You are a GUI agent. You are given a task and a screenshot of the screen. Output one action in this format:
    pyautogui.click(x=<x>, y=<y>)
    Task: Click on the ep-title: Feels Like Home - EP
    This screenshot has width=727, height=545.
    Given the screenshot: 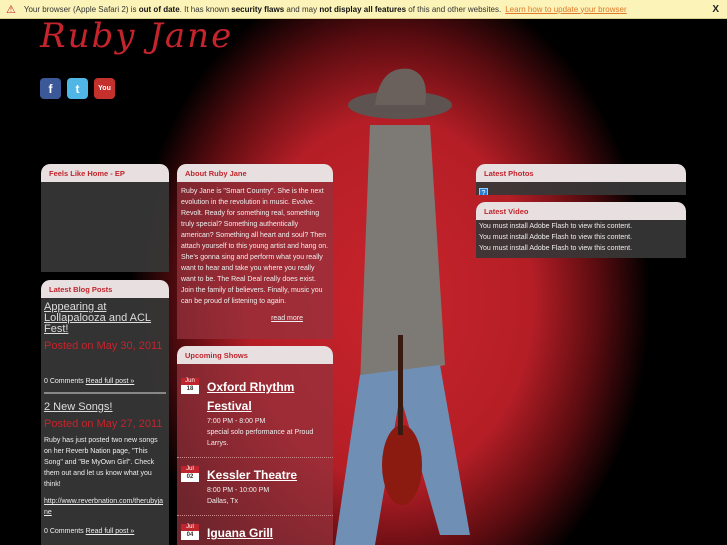 What is the action you would take?
    pyautogui.click(x=105, y=173)
    